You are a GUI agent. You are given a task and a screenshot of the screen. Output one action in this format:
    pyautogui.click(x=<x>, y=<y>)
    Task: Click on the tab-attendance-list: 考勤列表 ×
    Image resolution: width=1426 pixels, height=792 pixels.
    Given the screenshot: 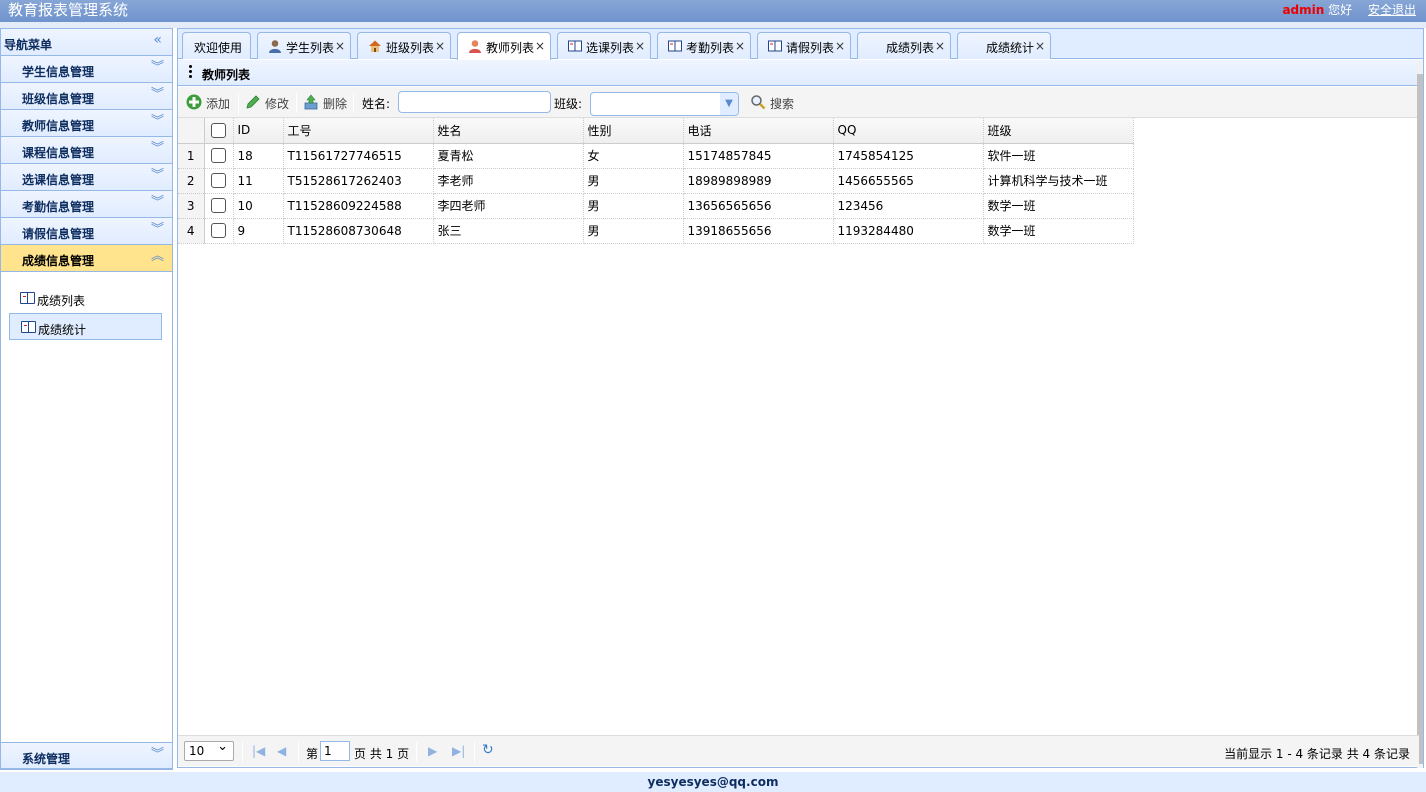 What is the action you would take?
    pyautogui.click(x=704, y=45)
    